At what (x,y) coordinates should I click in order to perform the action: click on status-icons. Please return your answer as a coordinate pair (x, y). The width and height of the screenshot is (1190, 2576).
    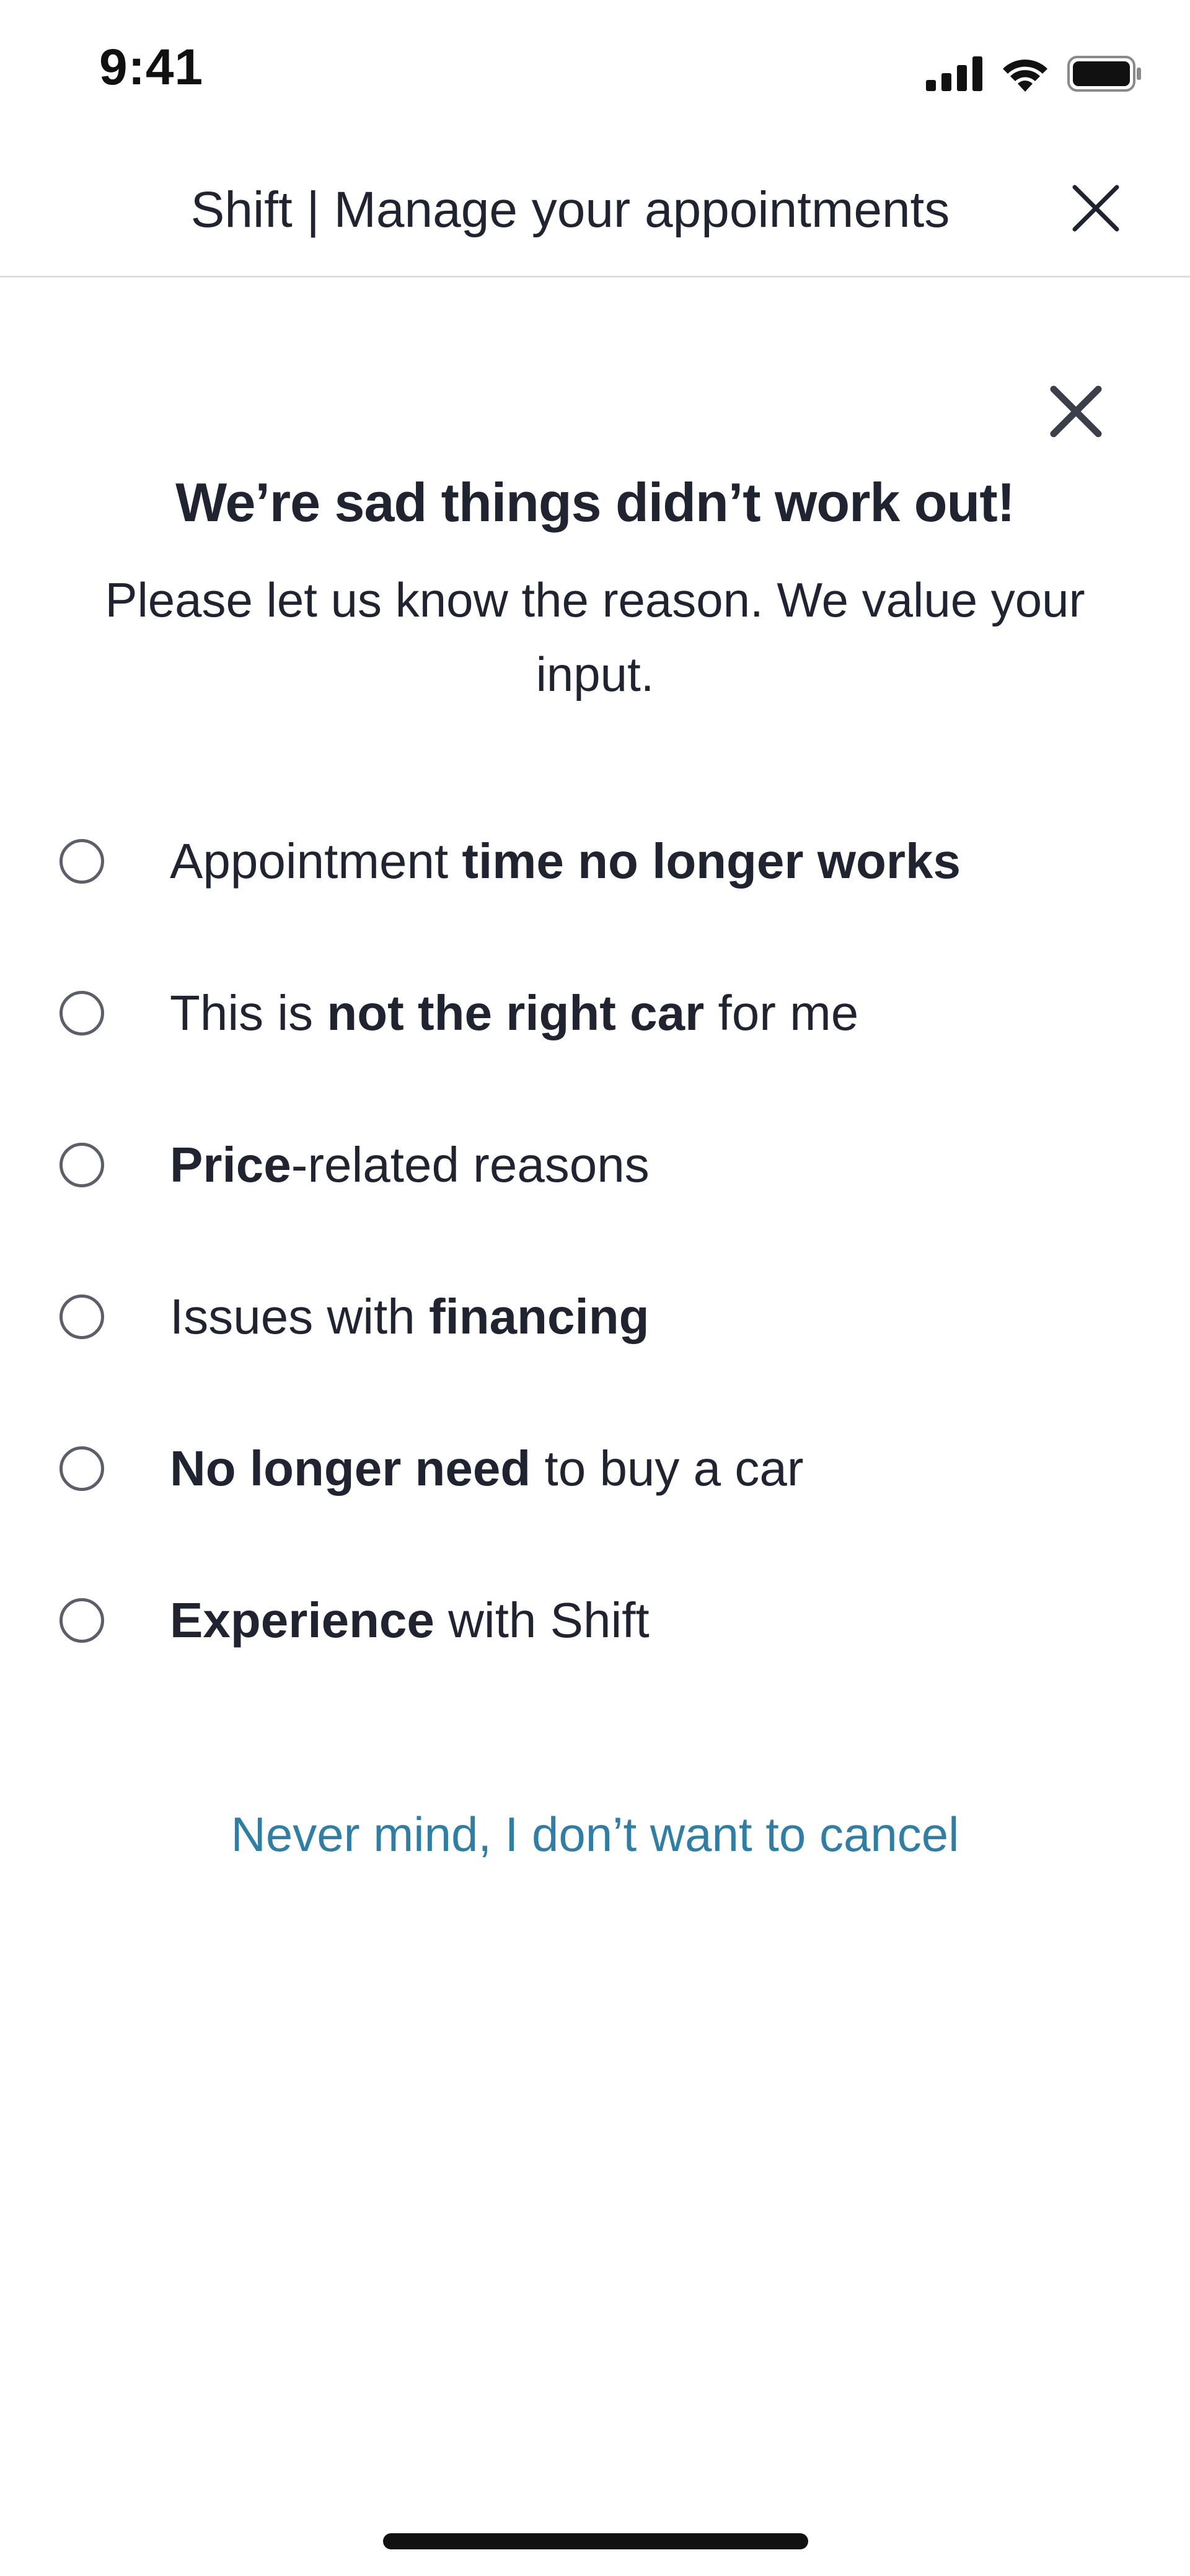
    Looking at the image, I should click on (1034, 73).